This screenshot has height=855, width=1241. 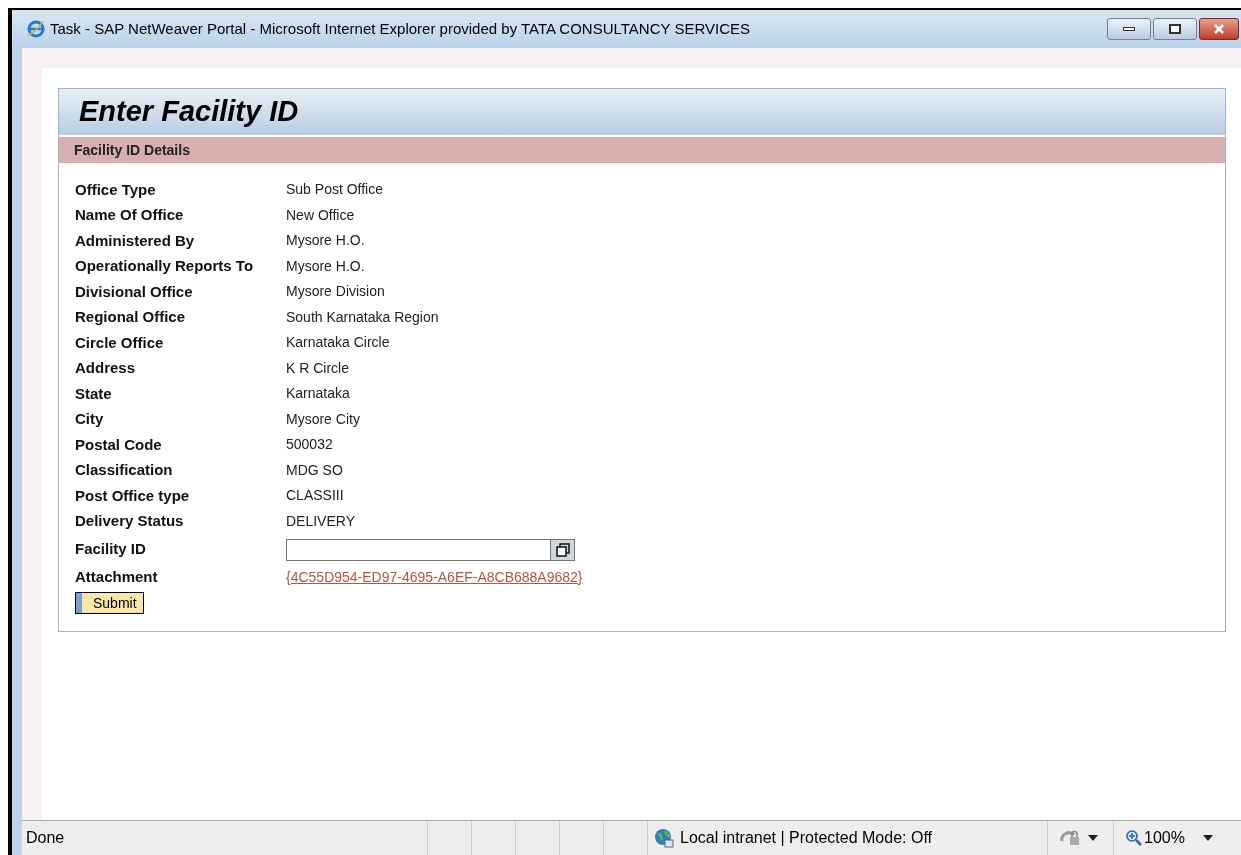 What do you see at coordinates (664, 838) in the screenshot?
I see `globe-icon` at bounding box center [664, 838].